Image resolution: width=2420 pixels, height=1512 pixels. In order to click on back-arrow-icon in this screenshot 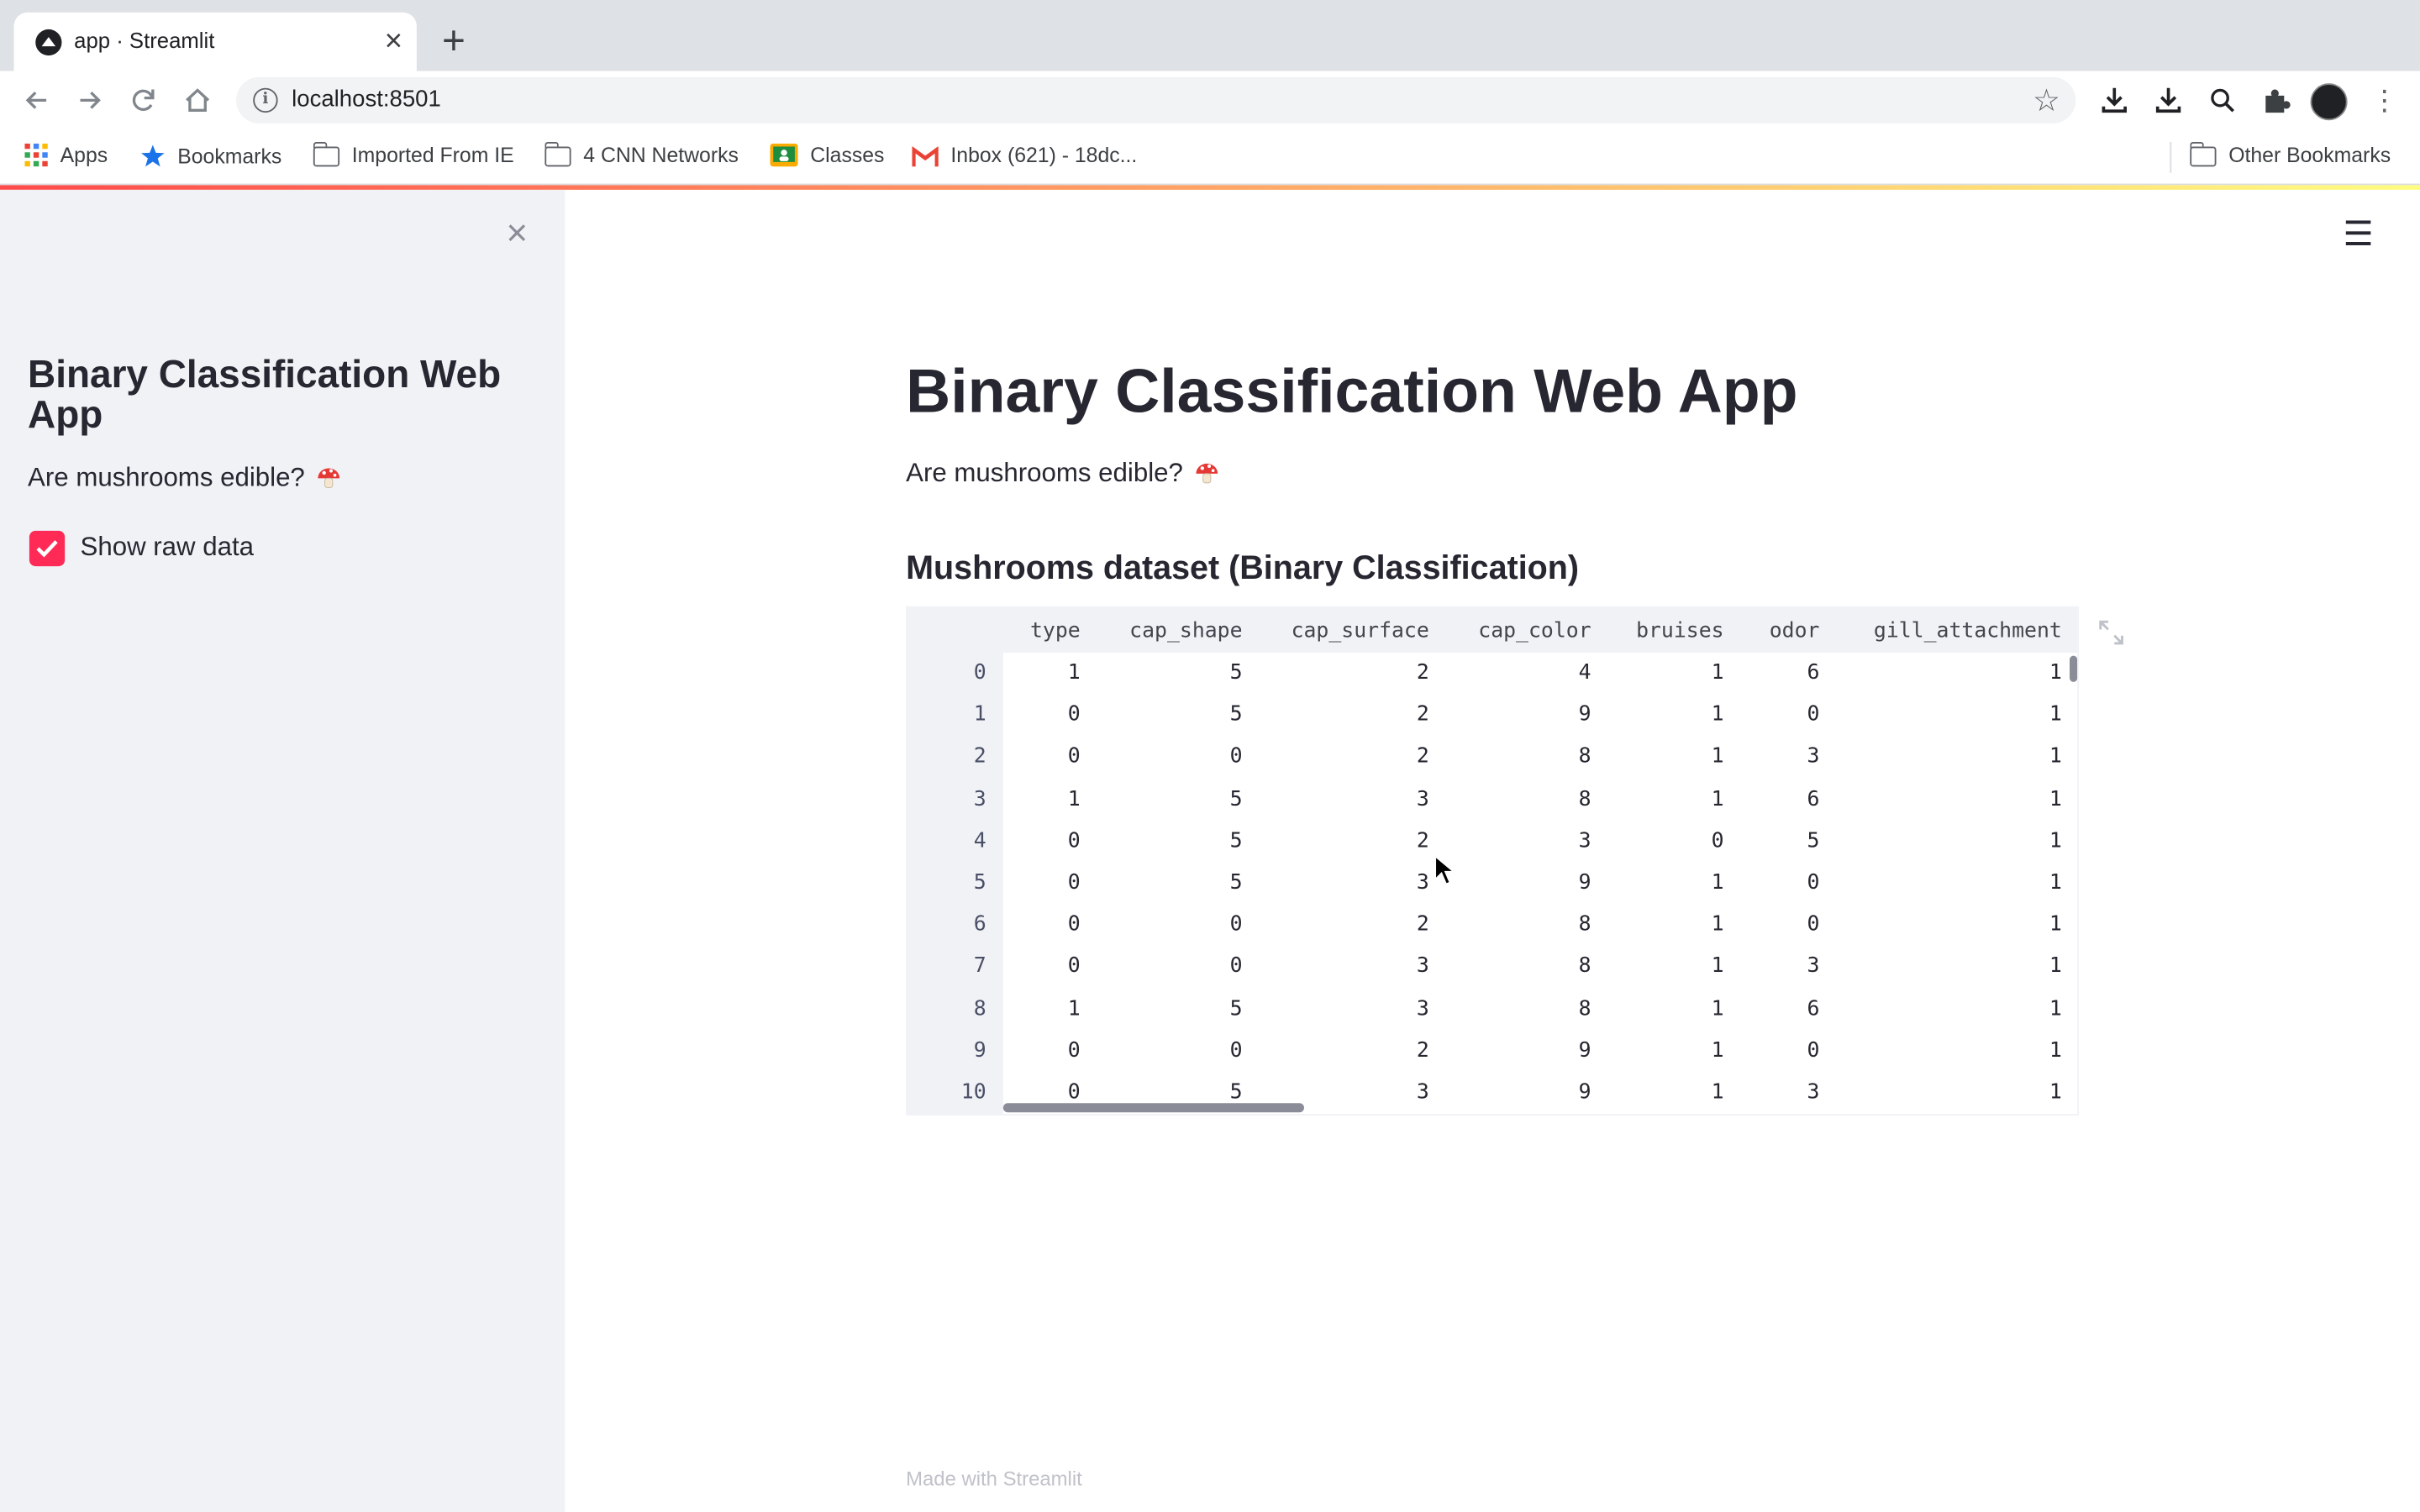, I will do `click(36, 100)`.